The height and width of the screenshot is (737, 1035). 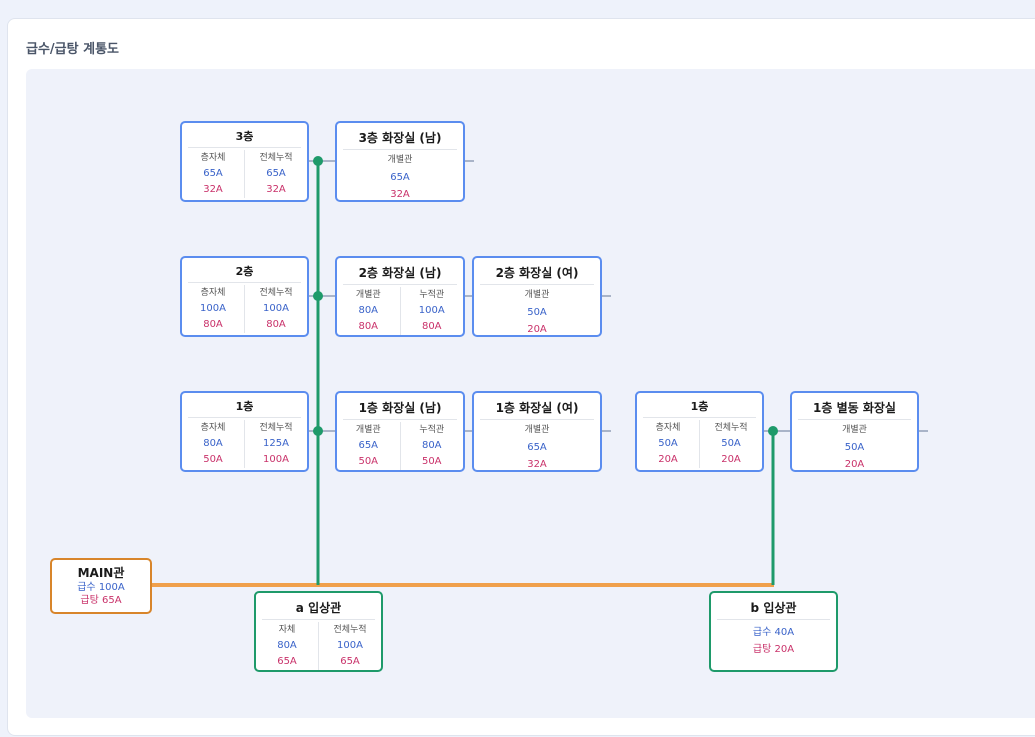 I want to click on node-title: 1층 화장실 (남), so click(x=400, y=409).